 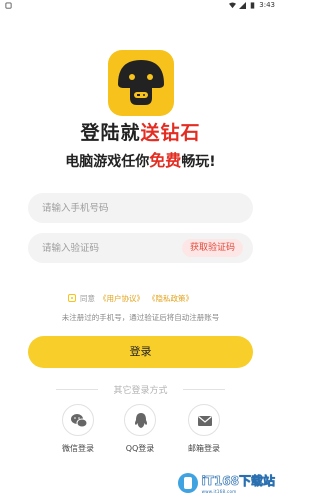 I want to click on slogan-headline: 登陆就送钻石, so click(x=140, y=133).